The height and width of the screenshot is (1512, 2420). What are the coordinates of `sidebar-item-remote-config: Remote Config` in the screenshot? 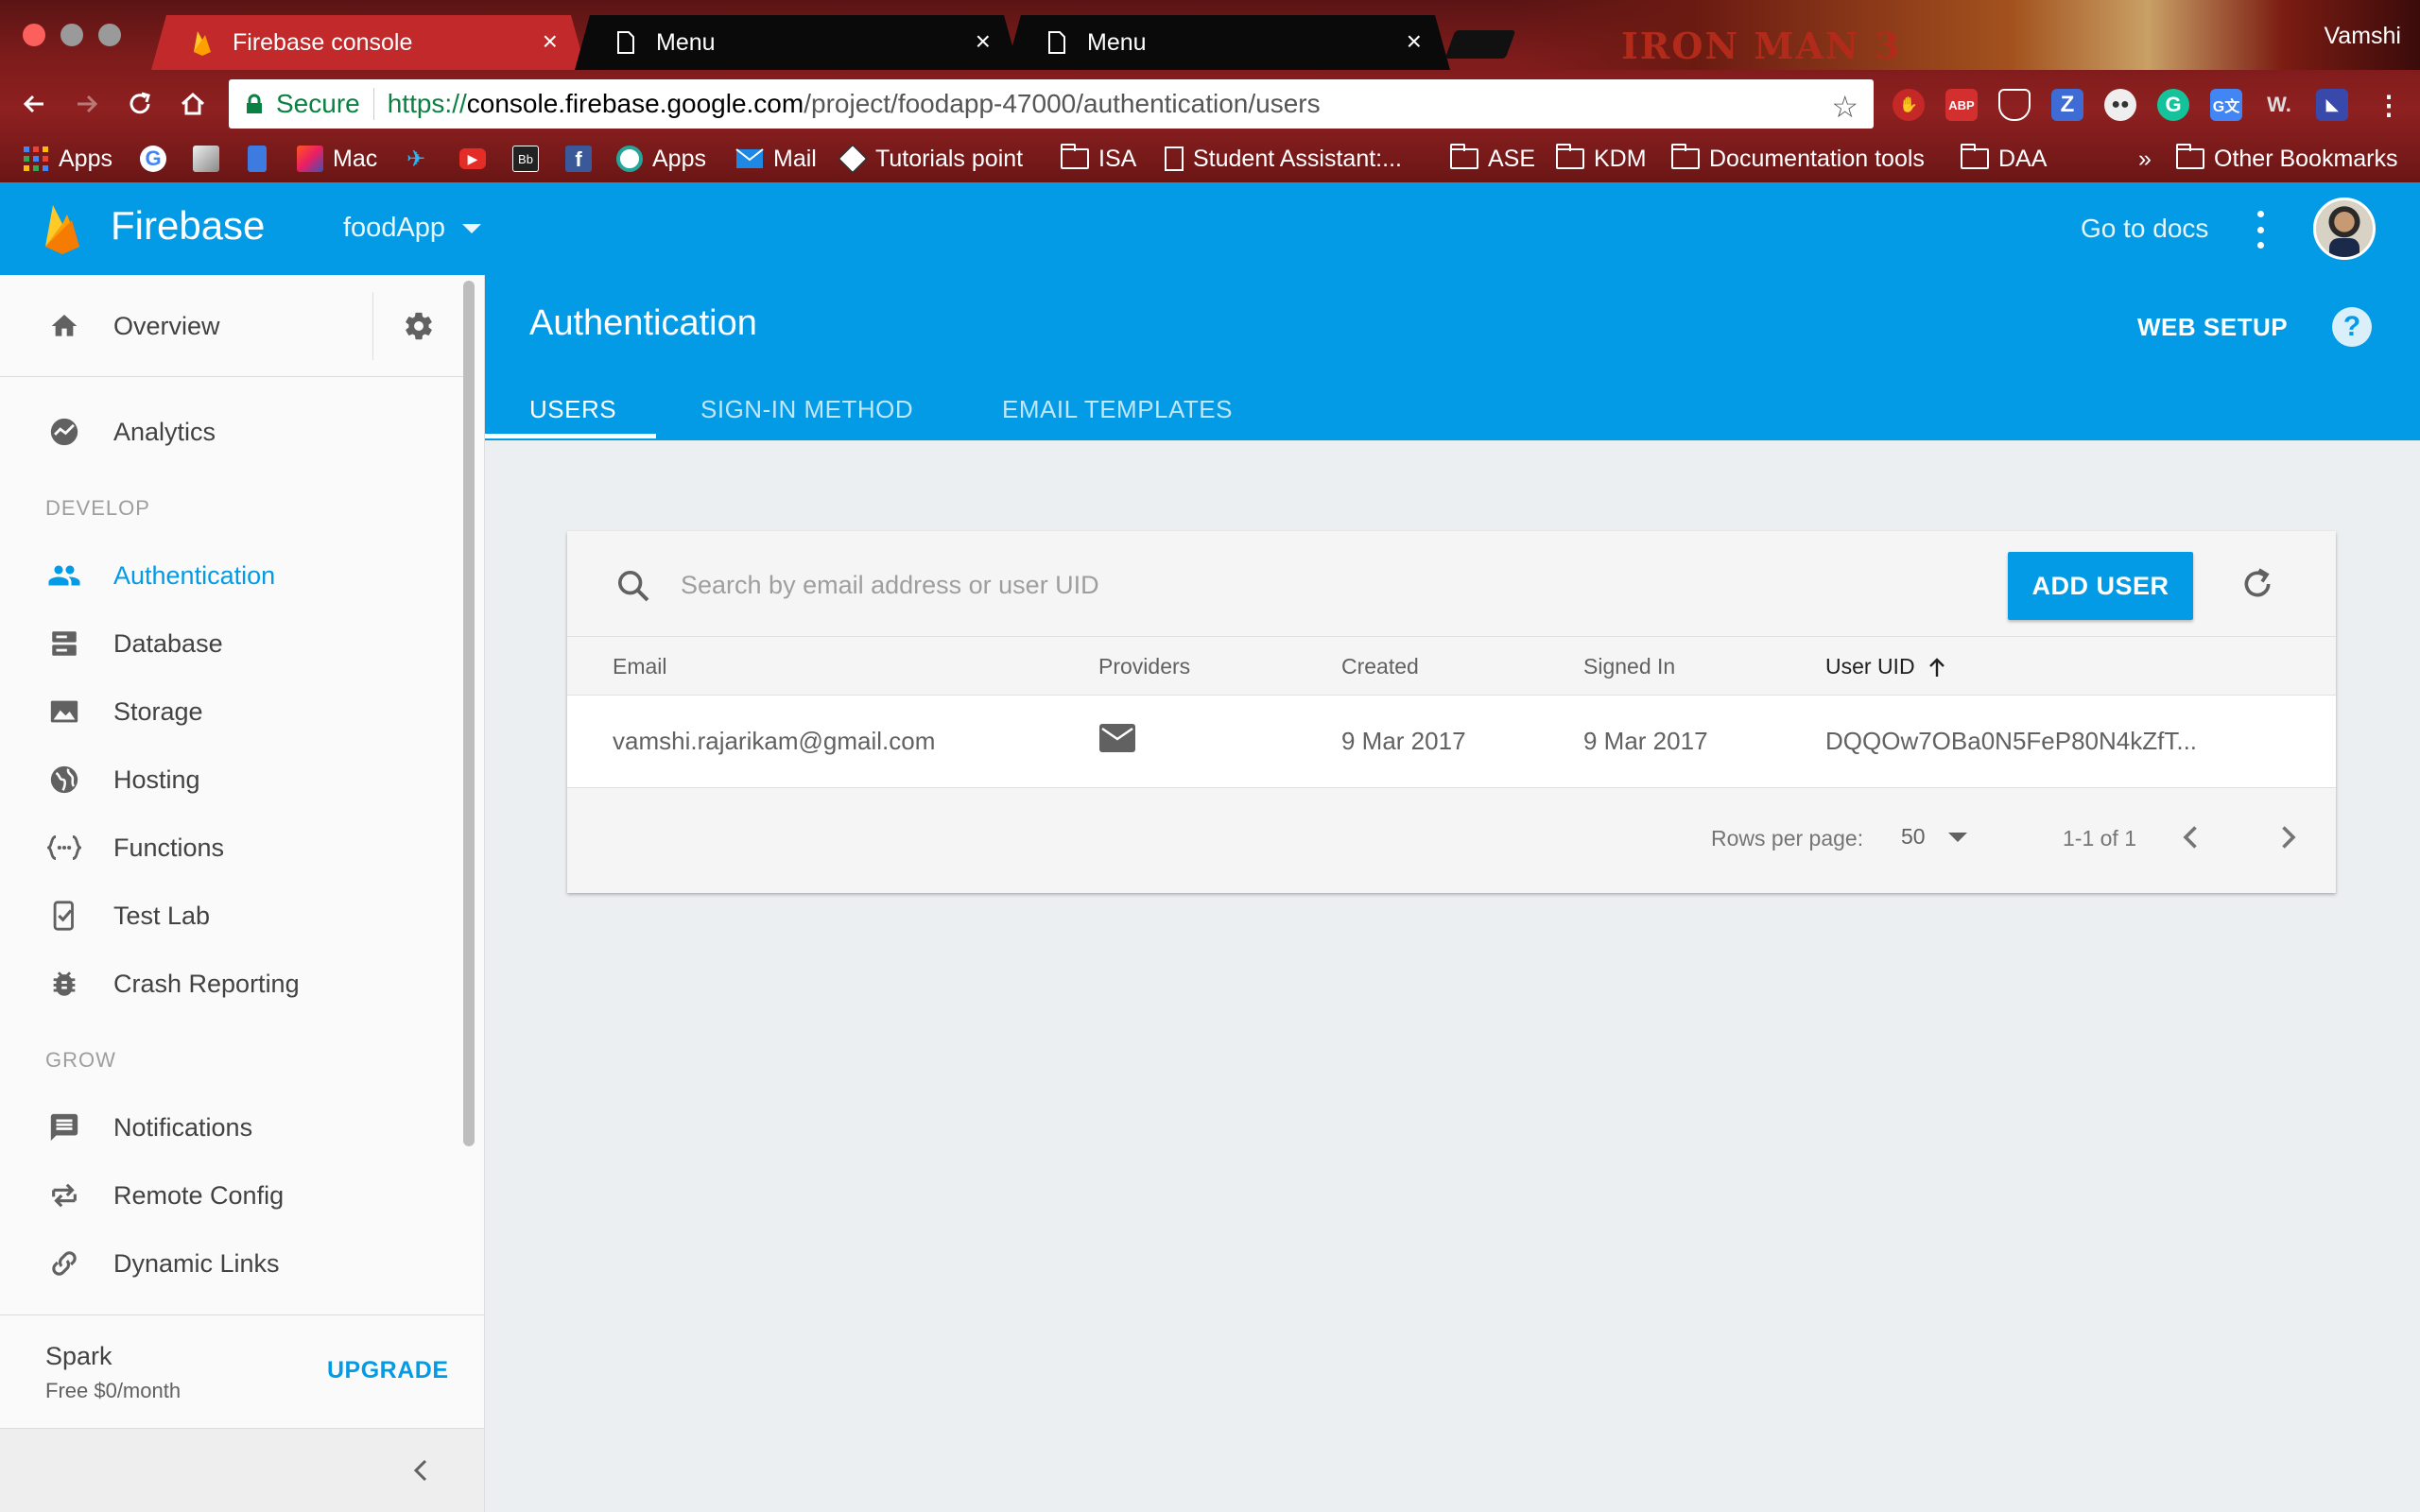 It's located at (231, 1195).